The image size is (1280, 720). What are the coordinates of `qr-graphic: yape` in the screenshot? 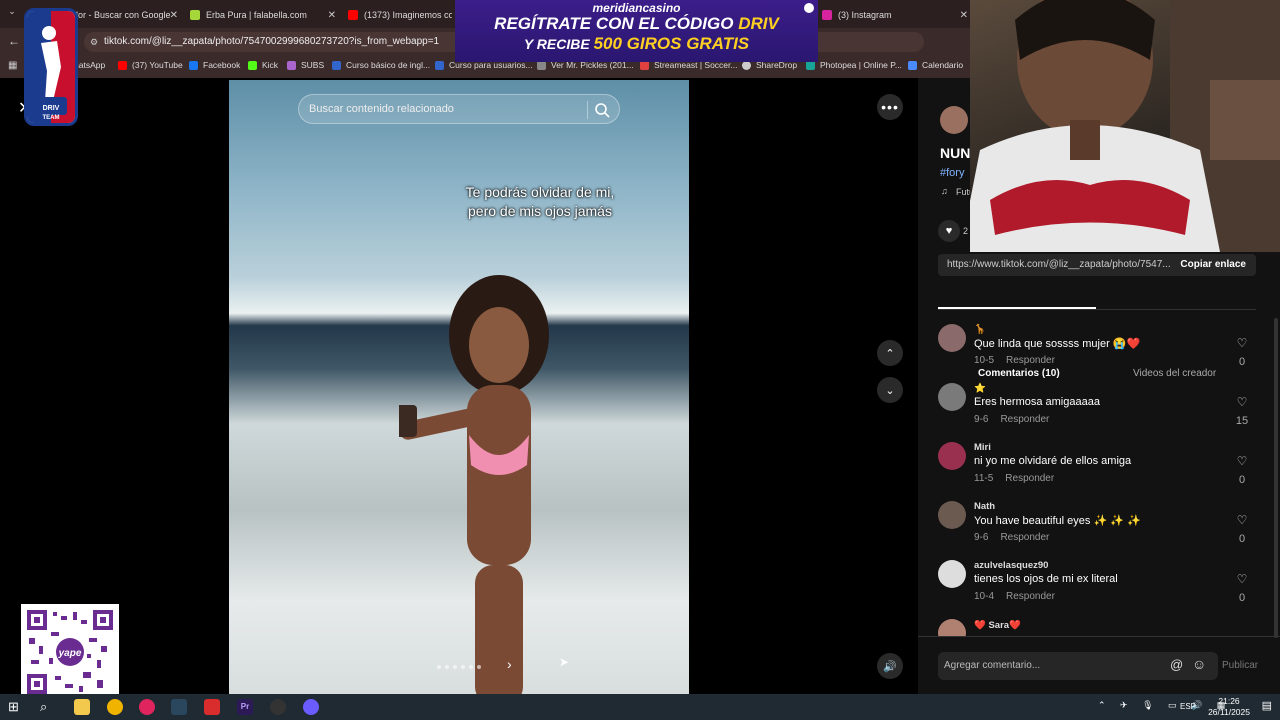 It's located at (70, 652).